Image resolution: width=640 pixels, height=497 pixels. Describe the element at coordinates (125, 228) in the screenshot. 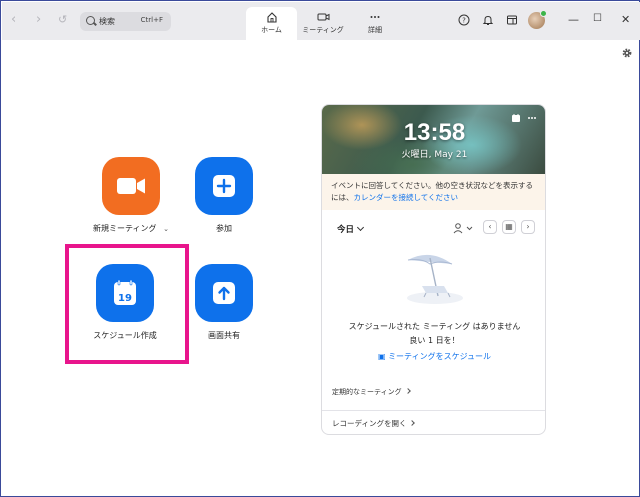

I see `new-meeting-label: 新規ミーティング` at that location.